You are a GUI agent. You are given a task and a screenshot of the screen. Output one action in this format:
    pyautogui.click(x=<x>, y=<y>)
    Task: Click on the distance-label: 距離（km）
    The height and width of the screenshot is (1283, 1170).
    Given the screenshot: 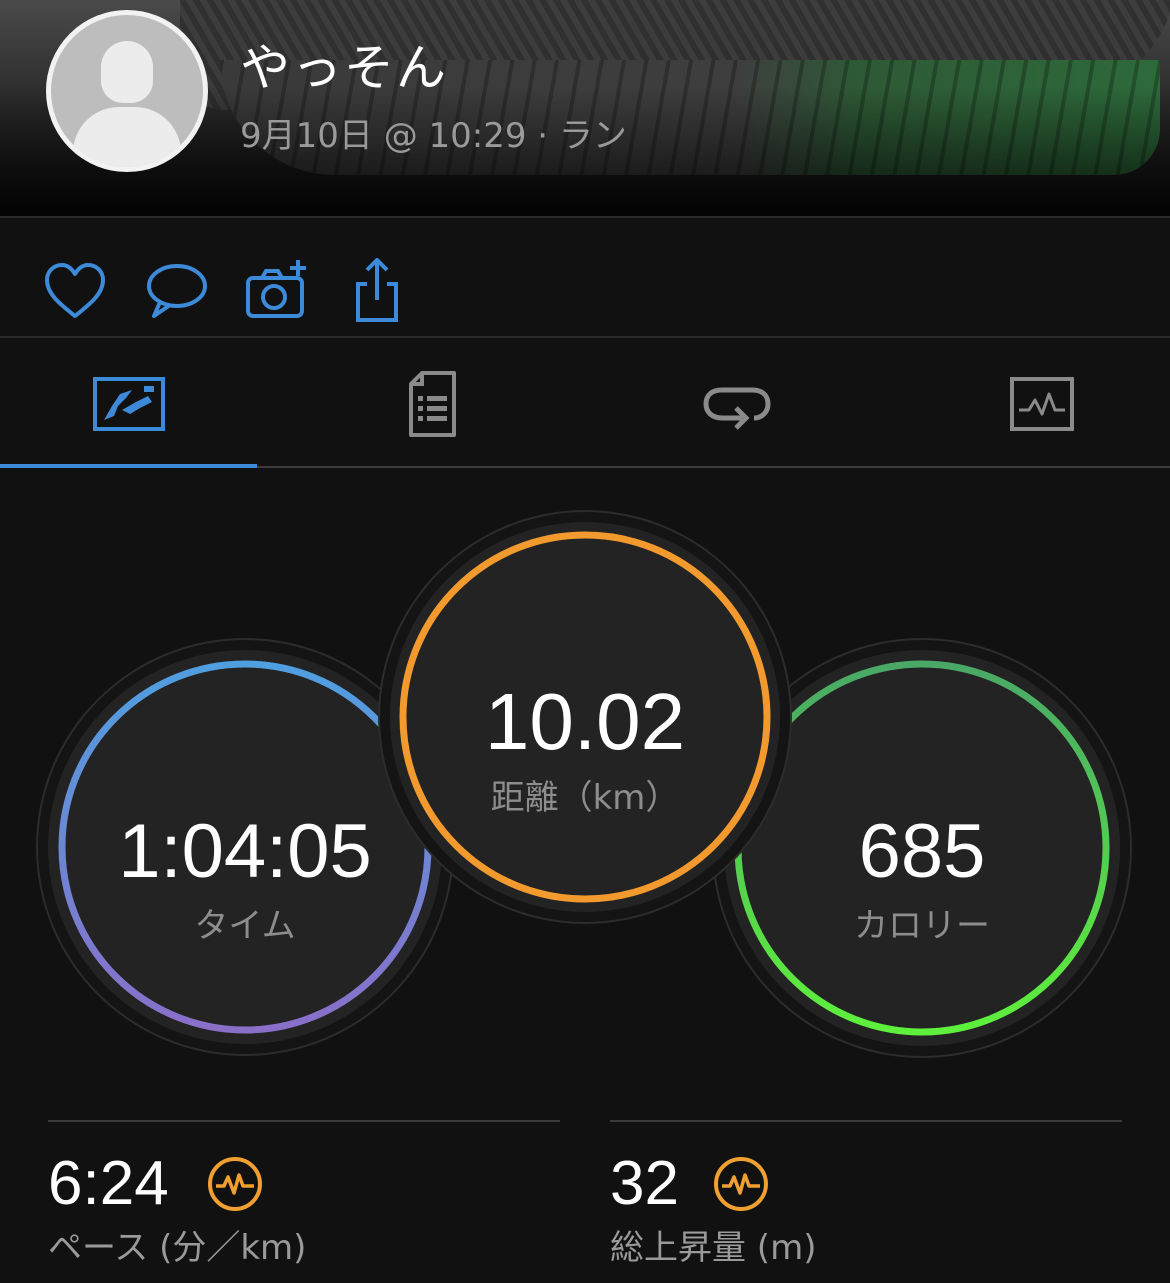 What is the action you would take?
    pyautogui.click(x=585, y=798)
    